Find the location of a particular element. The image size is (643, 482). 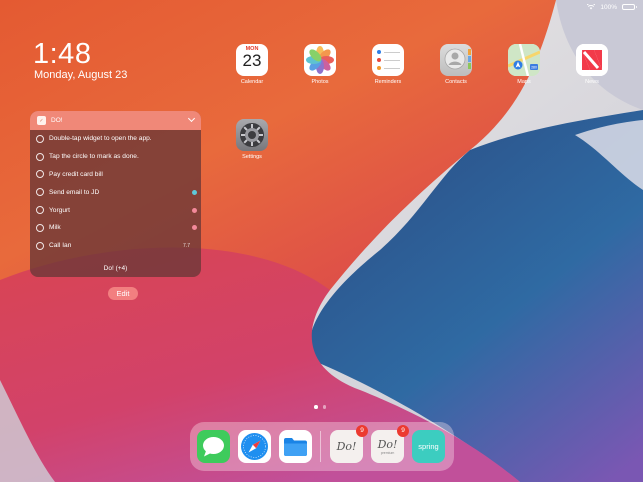

battery-percent: 100% is located at coordinates (608, 7).